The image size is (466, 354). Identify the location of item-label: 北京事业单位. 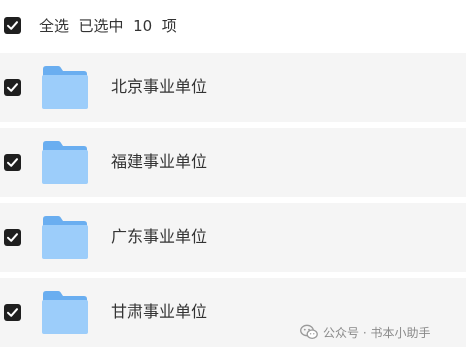
(159, 86).